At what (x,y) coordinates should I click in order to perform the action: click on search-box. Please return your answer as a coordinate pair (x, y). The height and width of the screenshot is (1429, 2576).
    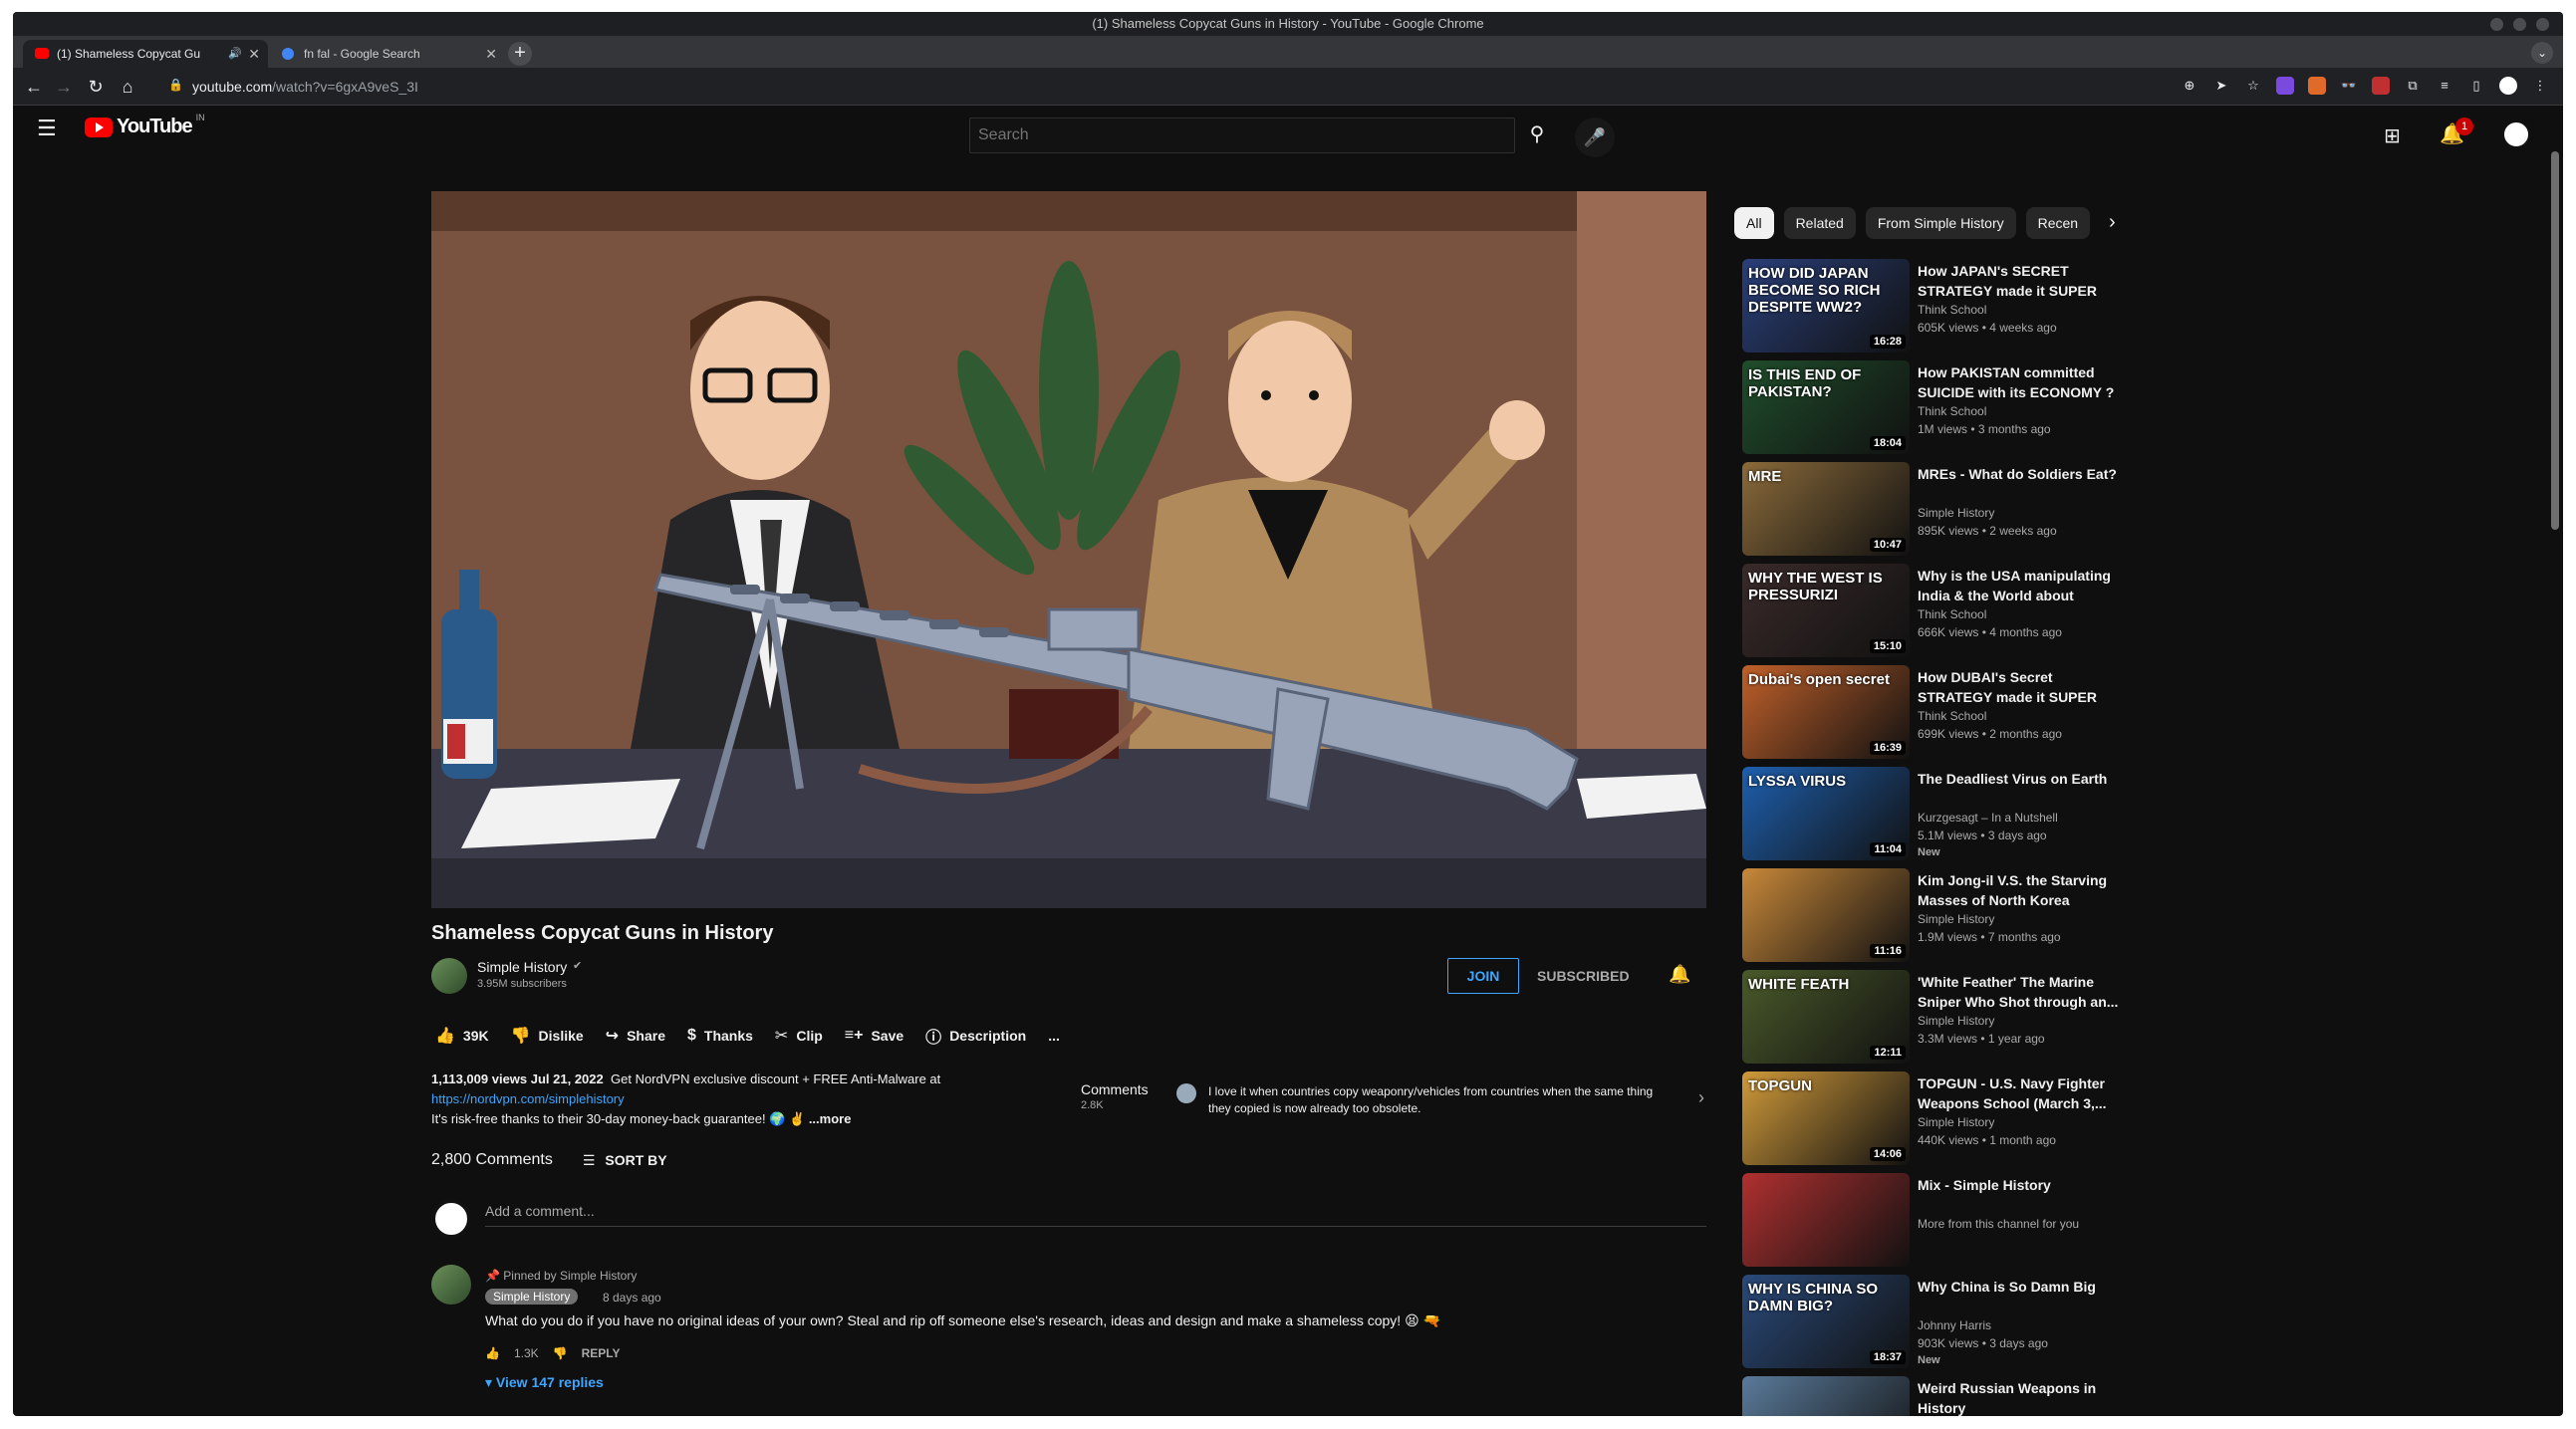
    Looking at the image, I should click on (1242, 136).